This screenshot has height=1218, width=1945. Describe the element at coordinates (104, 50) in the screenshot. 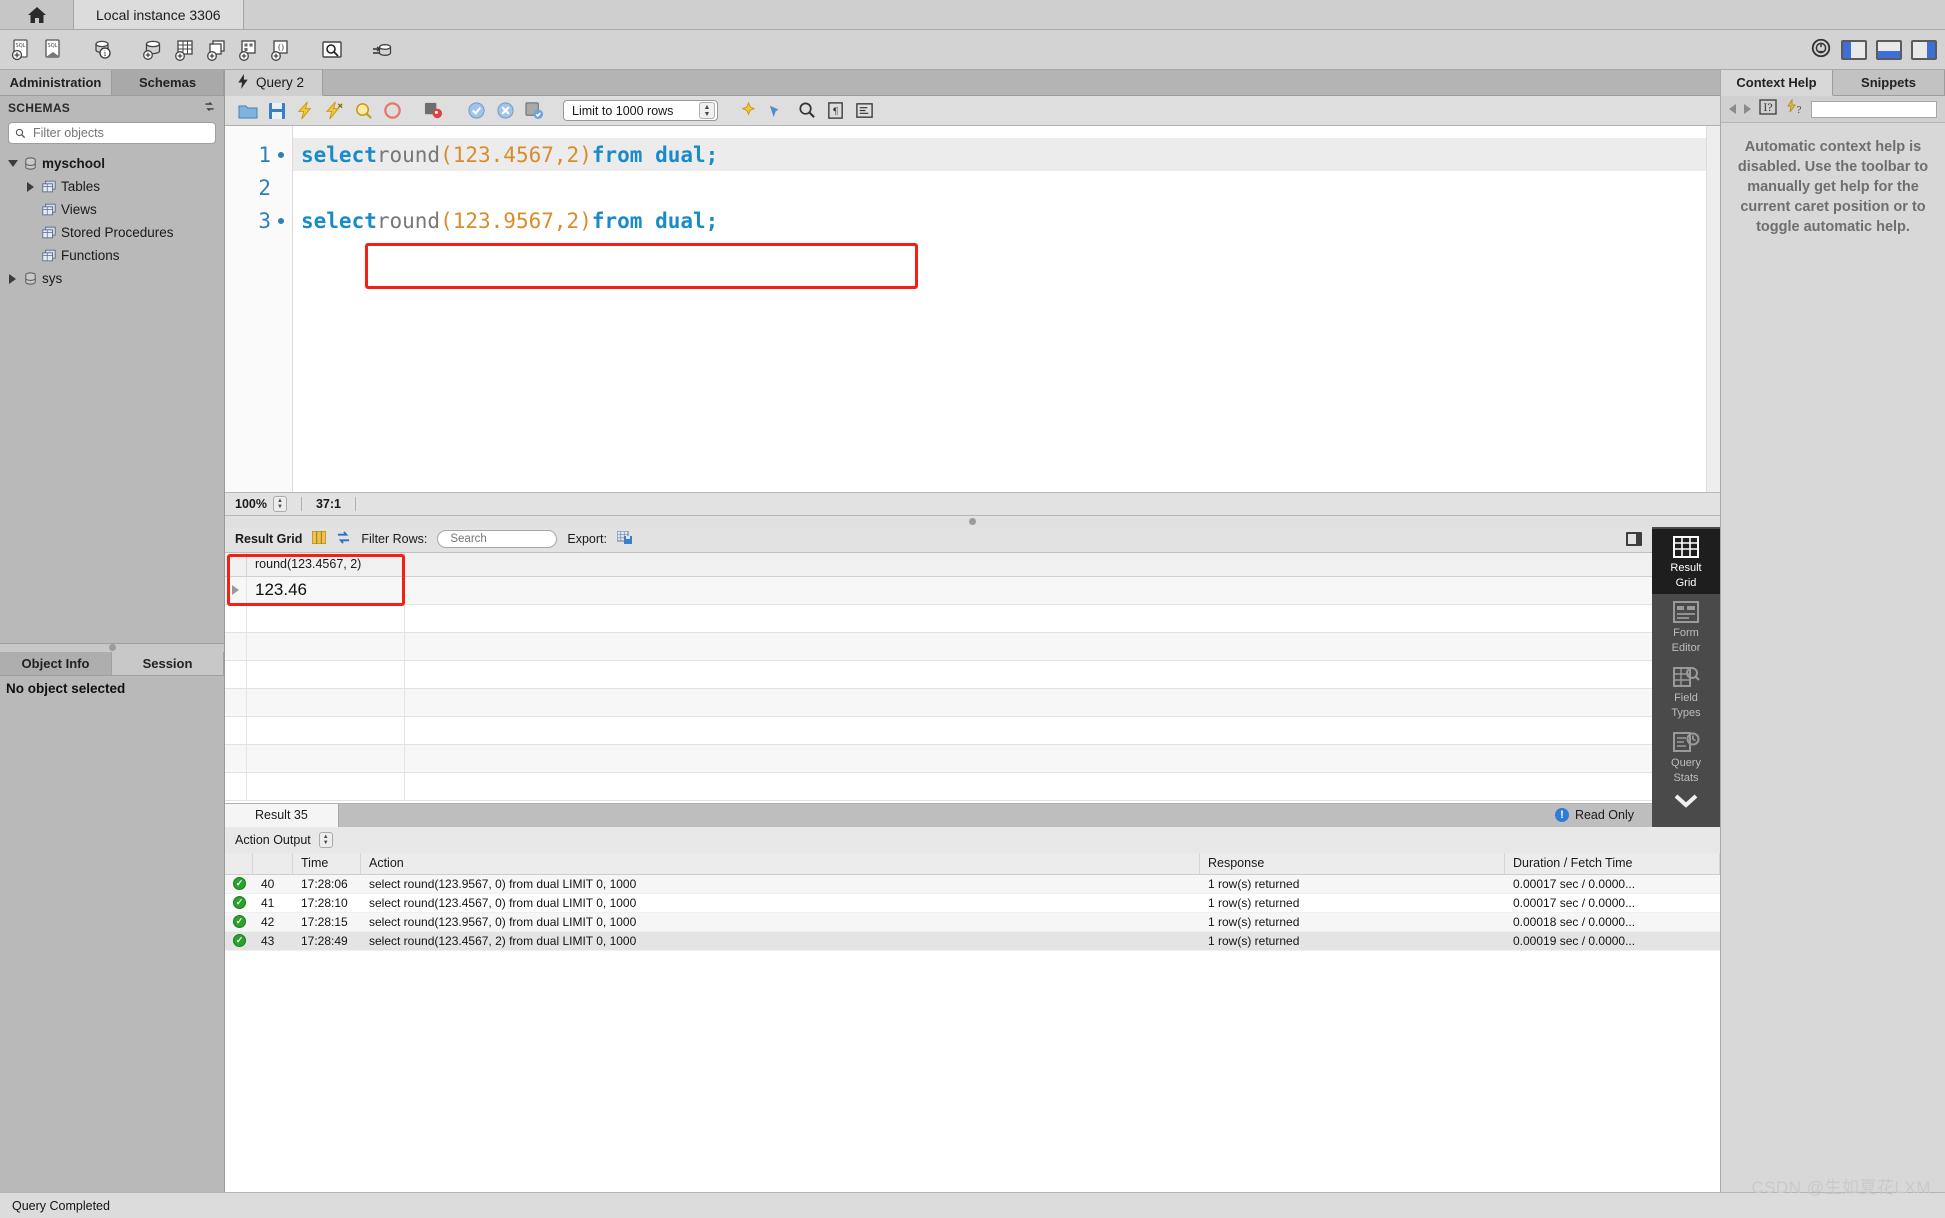

I see `connect-to-server-icon: i` at that location.